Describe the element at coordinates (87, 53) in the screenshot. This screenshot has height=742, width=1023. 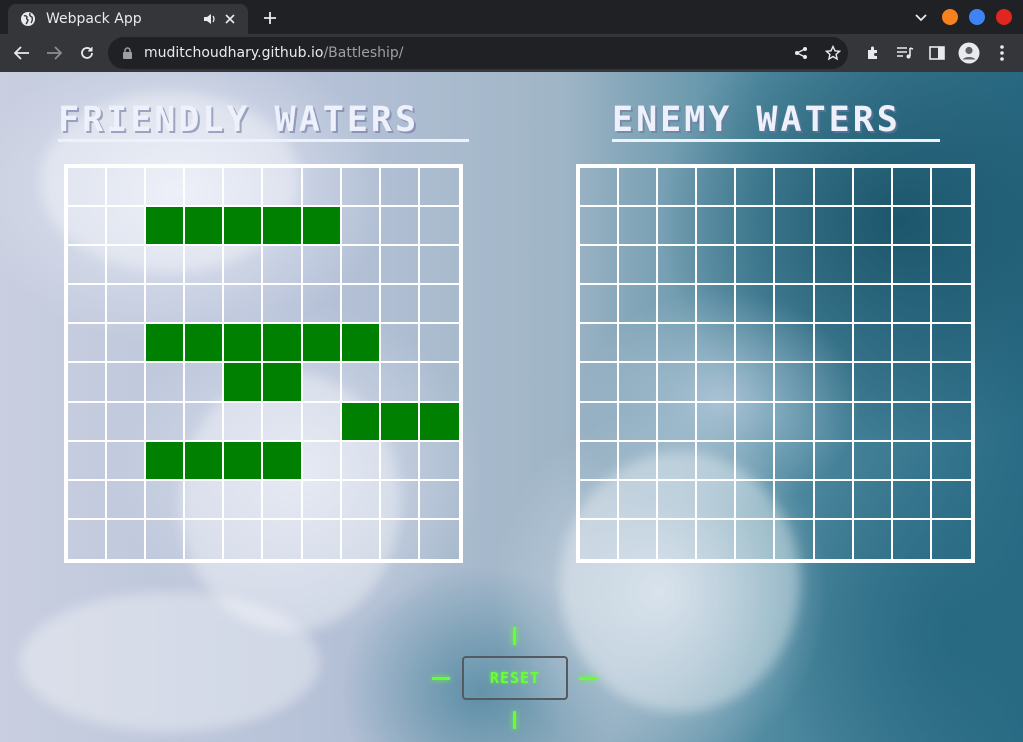
I see `reload-icon` at that location.